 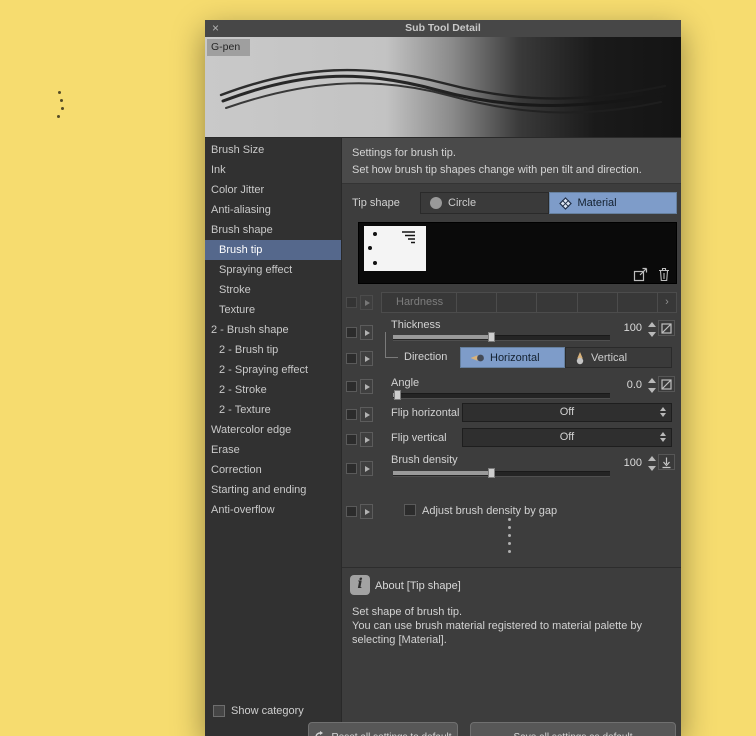 What do you see at coordinates (366, 358) in the screenshot?
I see `direction-expander-button` at bounding box center [366, 358].